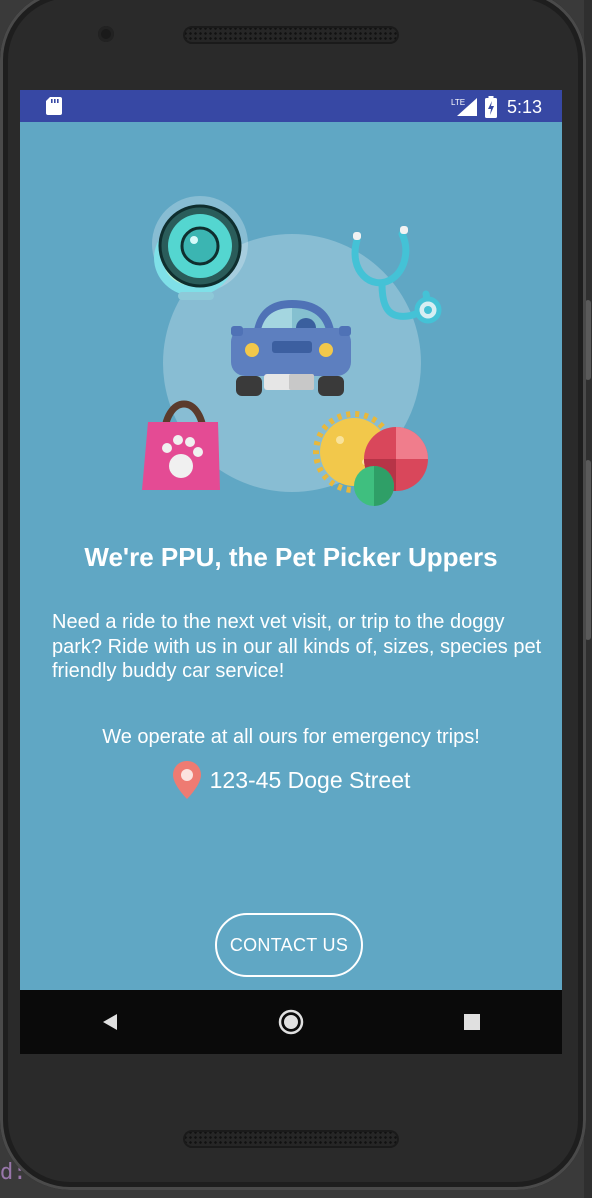  I want to click on pet-toys-icon, so click(370, 458).